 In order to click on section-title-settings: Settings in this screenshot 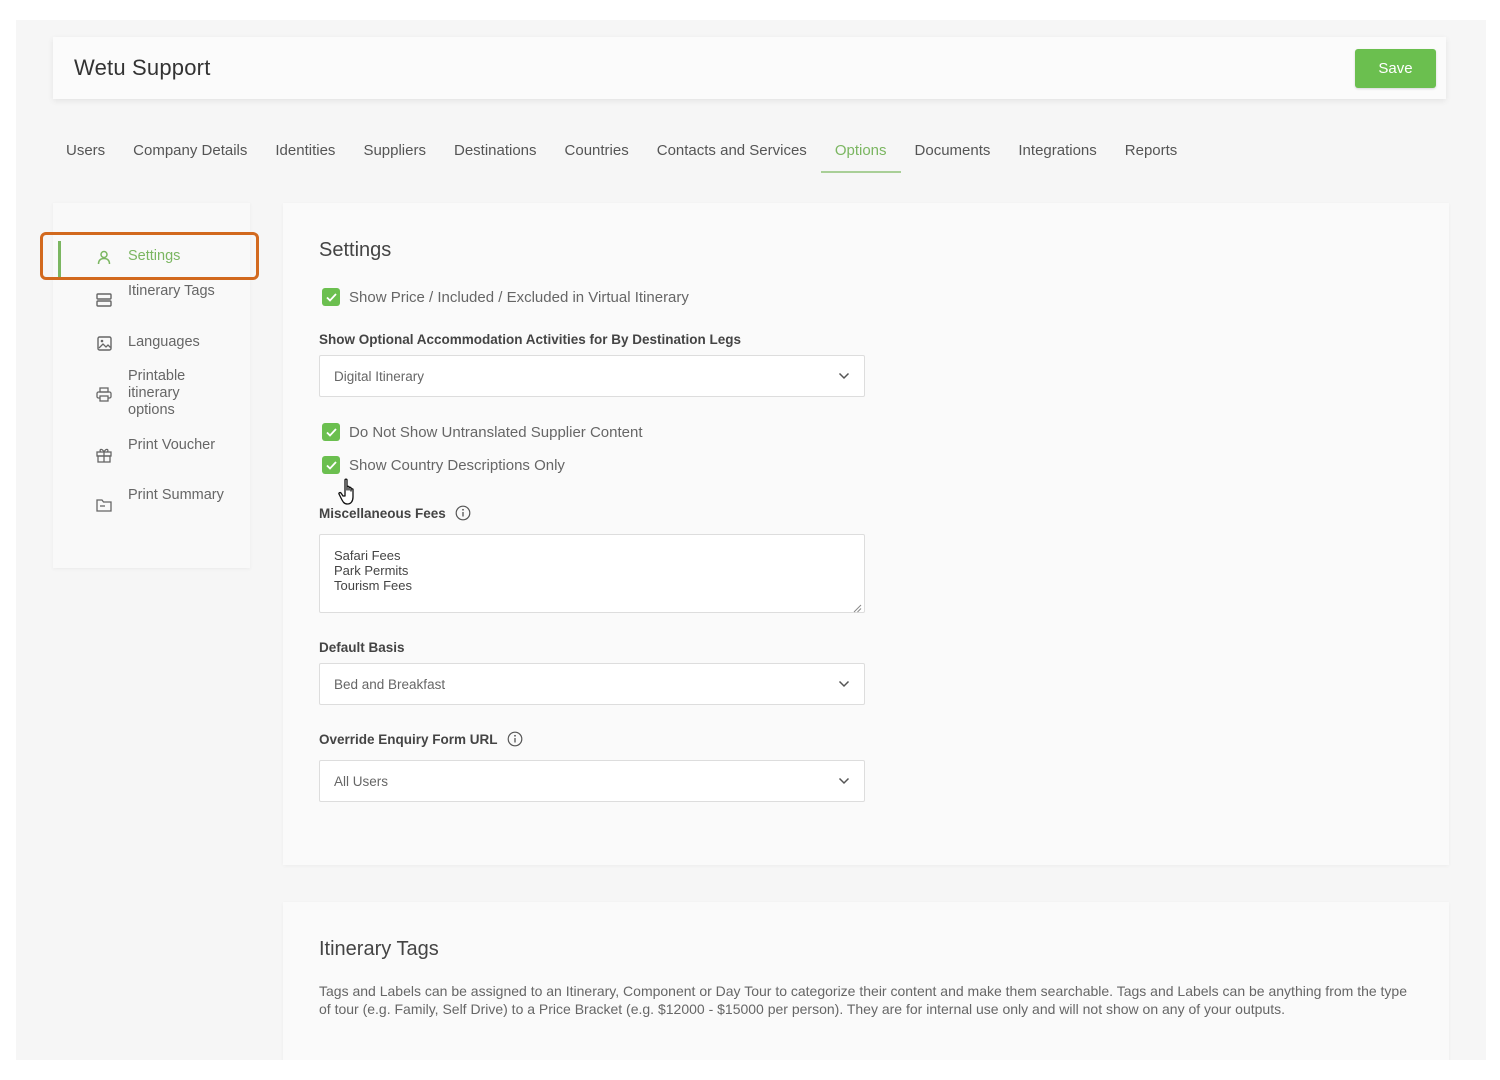, I will do `click(355, 250)`.